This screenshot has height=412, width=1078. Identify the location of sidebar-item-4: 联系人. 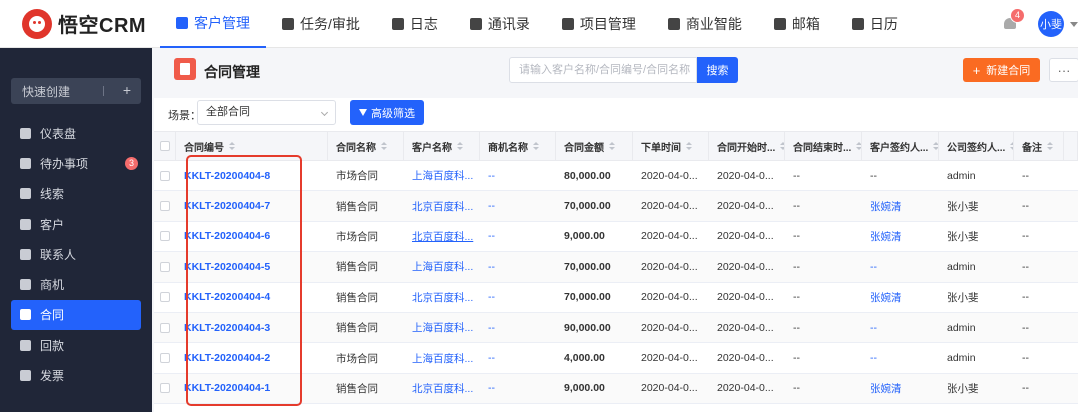
(76, 254).